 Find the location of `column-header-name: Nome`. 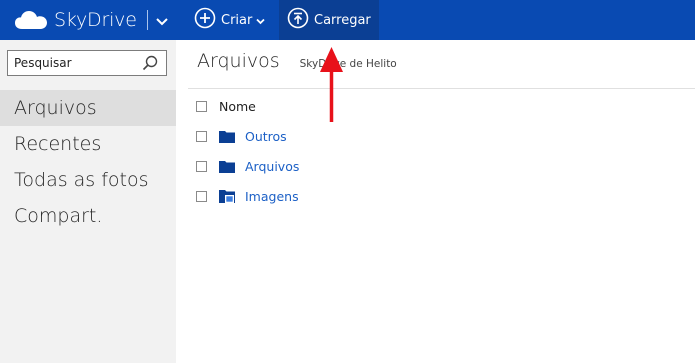

column-header-name: Nome is located at coordinates (237, 106).